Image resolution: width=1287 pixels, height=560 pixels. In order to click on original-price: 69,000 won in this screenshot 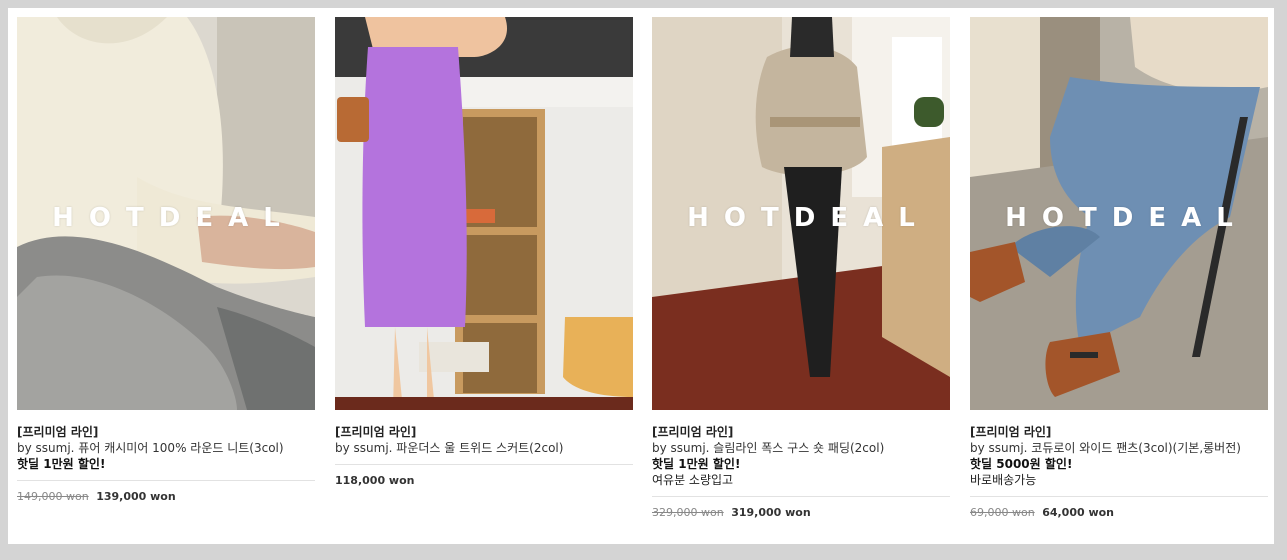, I will do `click(1002, 512)`.